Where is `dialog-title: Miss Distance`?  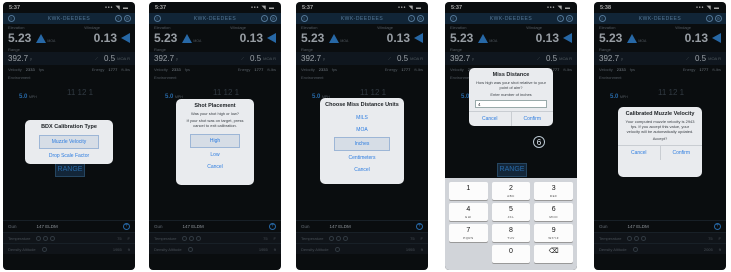
dialog-title: Miss Distance is located at coordinates (511, 75).